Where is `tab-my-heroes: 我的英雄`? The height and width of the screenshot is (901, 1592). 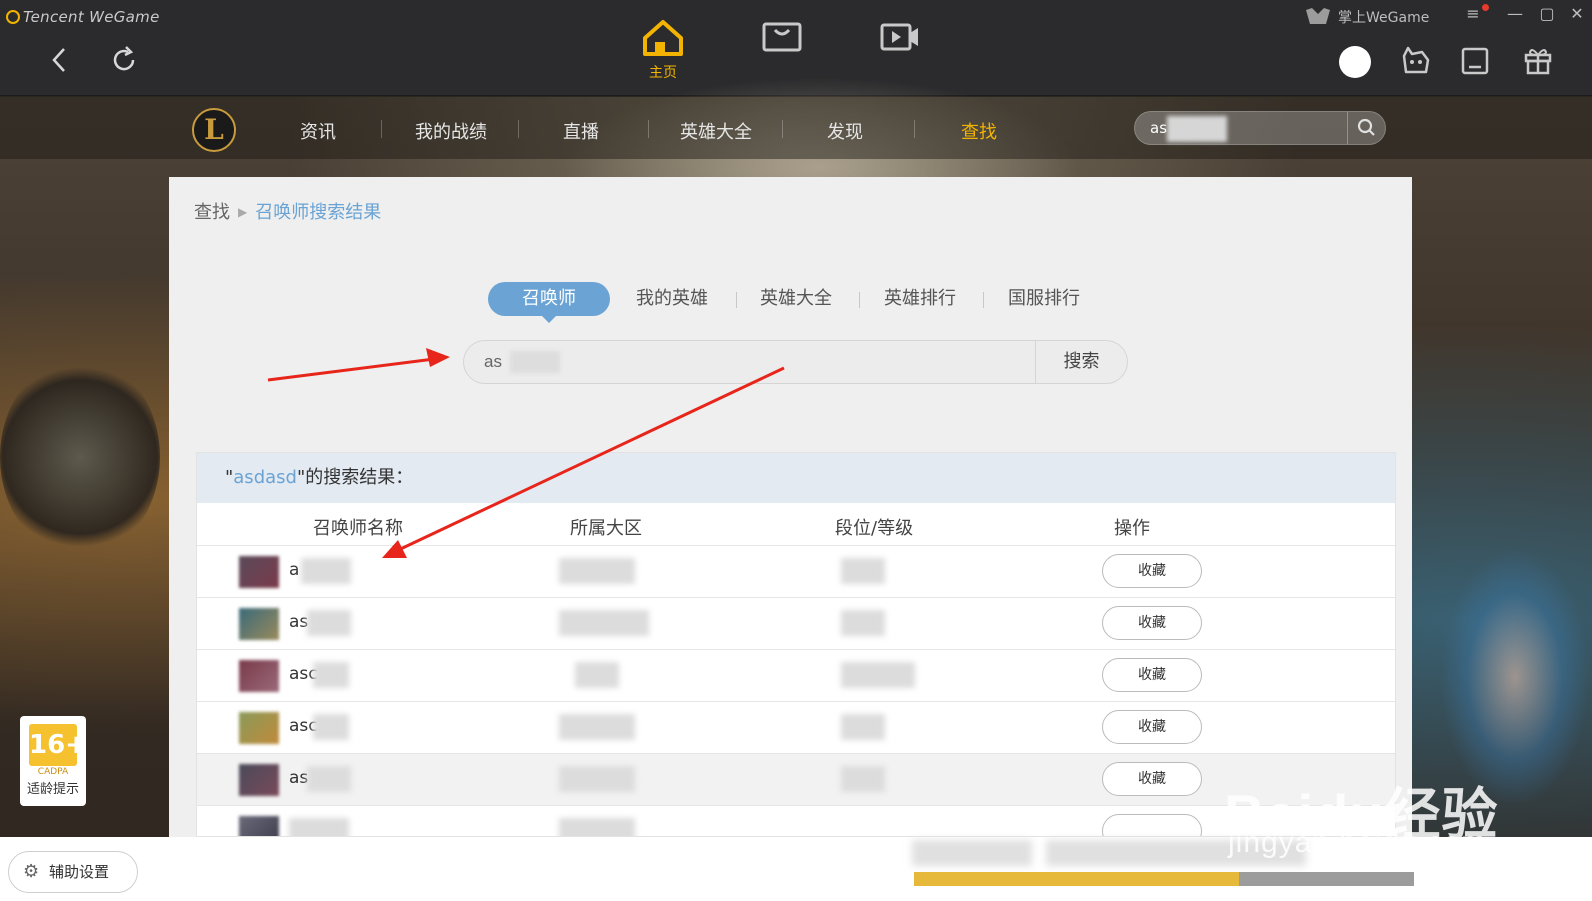 tab-my-heroes: 我的英雄 is located at coordinates (672, 299).